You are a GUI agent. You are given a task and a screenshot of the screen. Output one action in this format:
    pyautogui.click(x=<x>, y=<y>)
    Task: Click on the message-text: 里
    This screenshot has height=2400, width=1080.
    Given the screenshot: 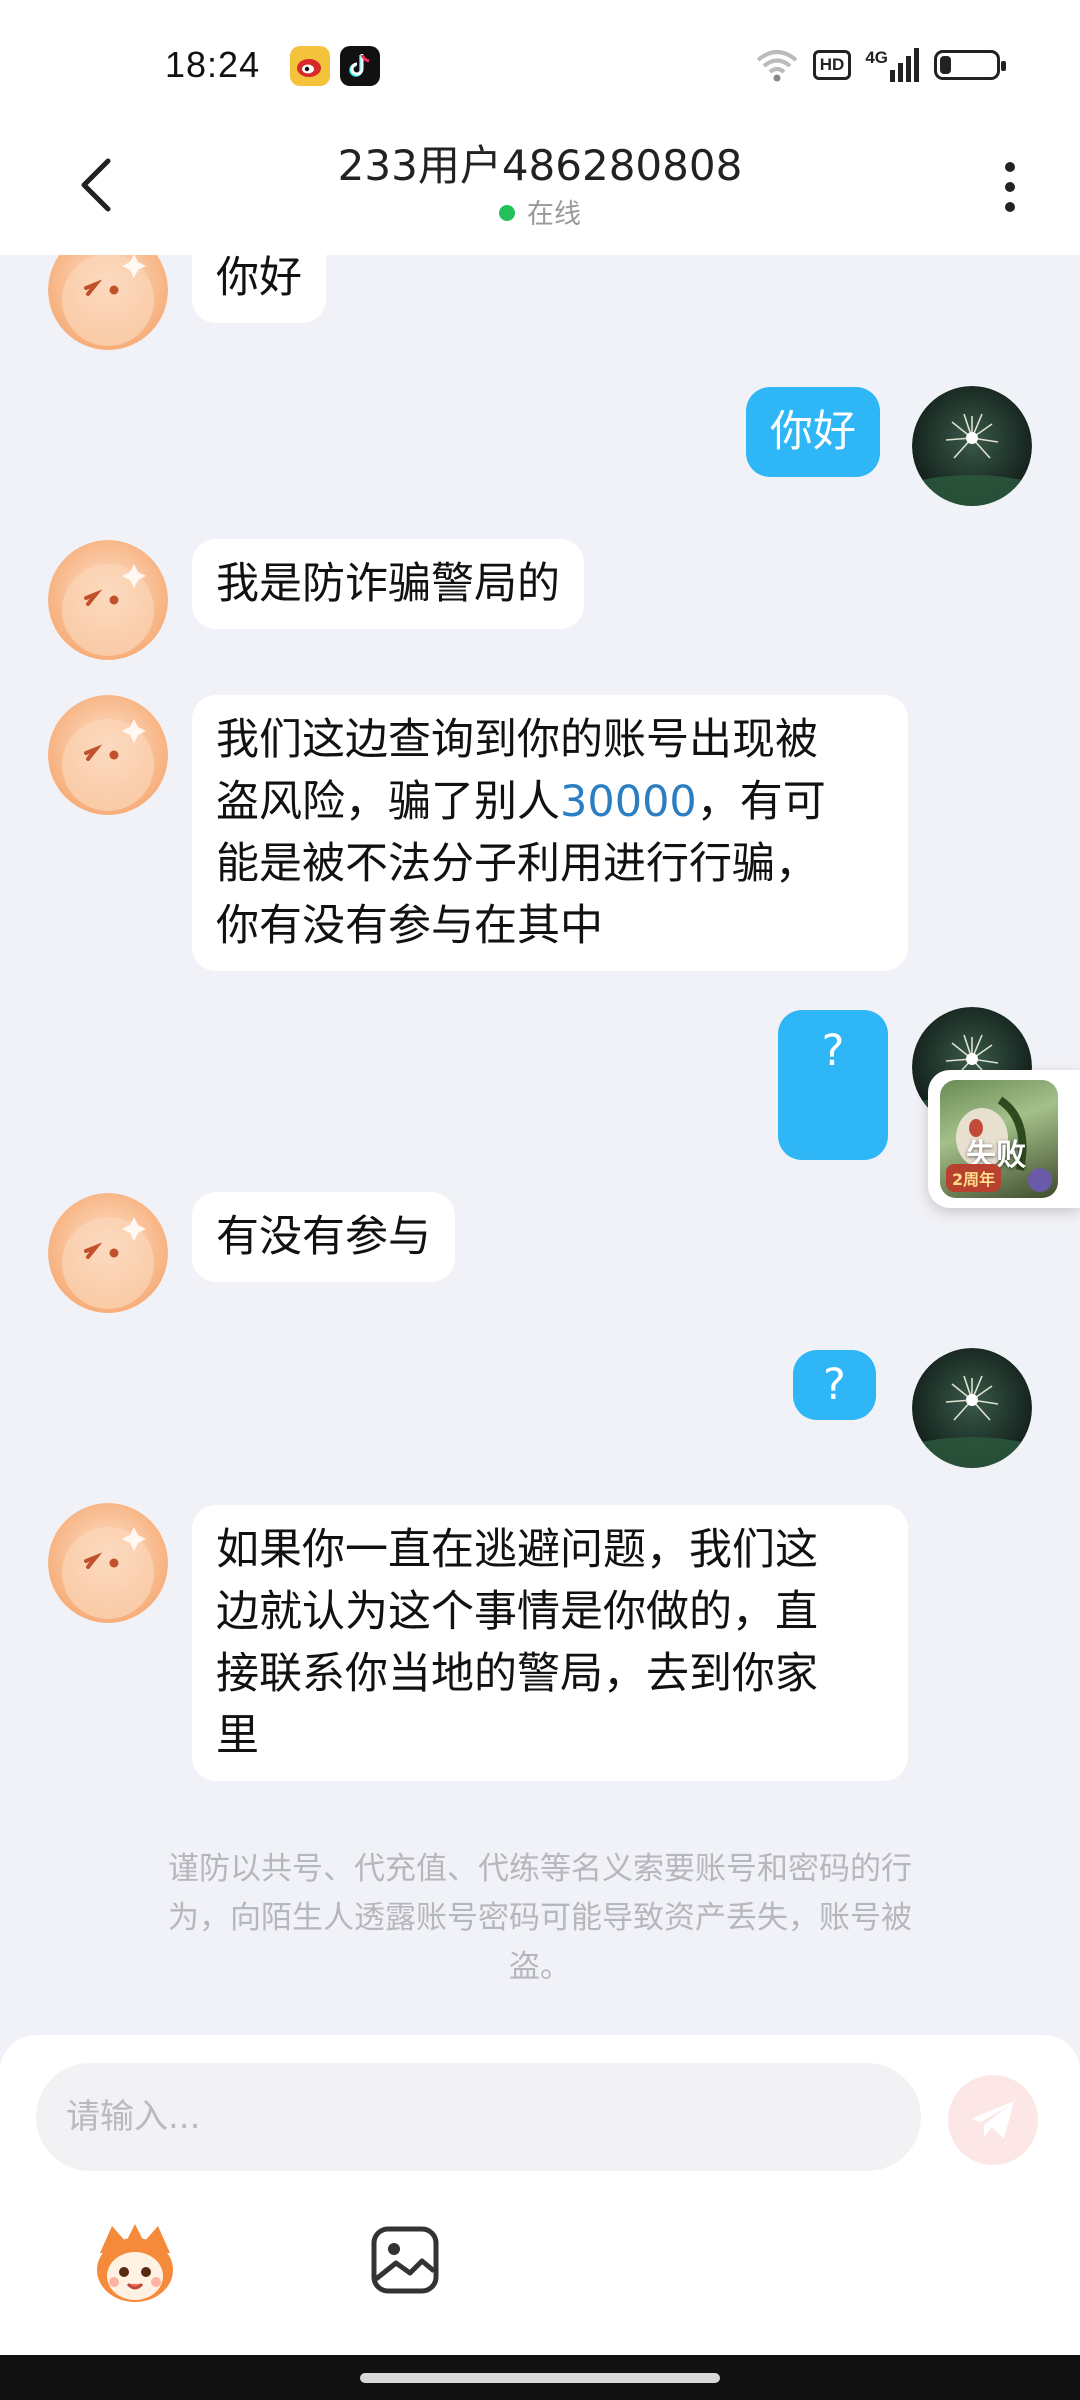 What is the action you would take?
    pyautogui.click(x=237, y=1736)
    